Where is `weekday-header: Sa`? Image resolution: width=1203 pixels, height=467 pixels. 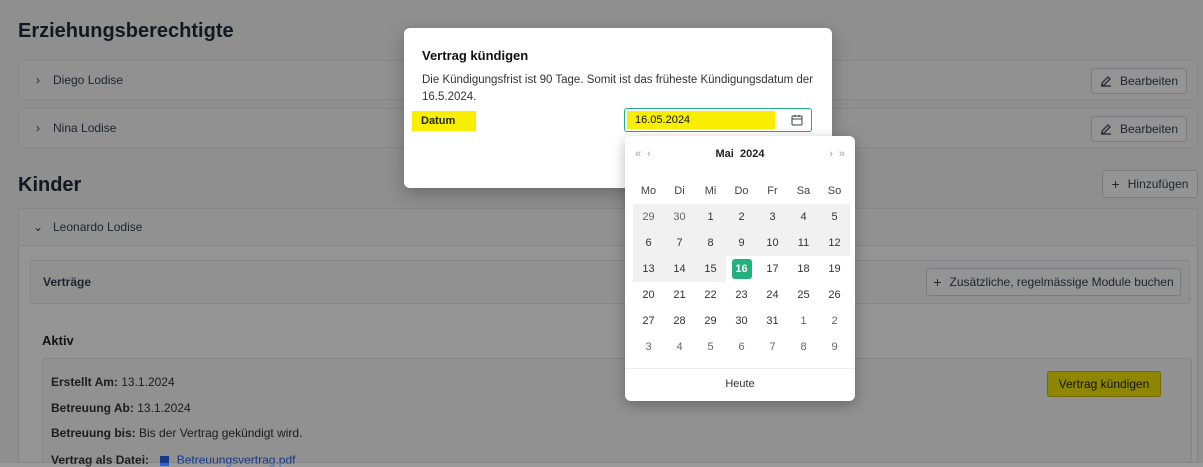 weekday-header: Sa is located at coordinates (803, 191).